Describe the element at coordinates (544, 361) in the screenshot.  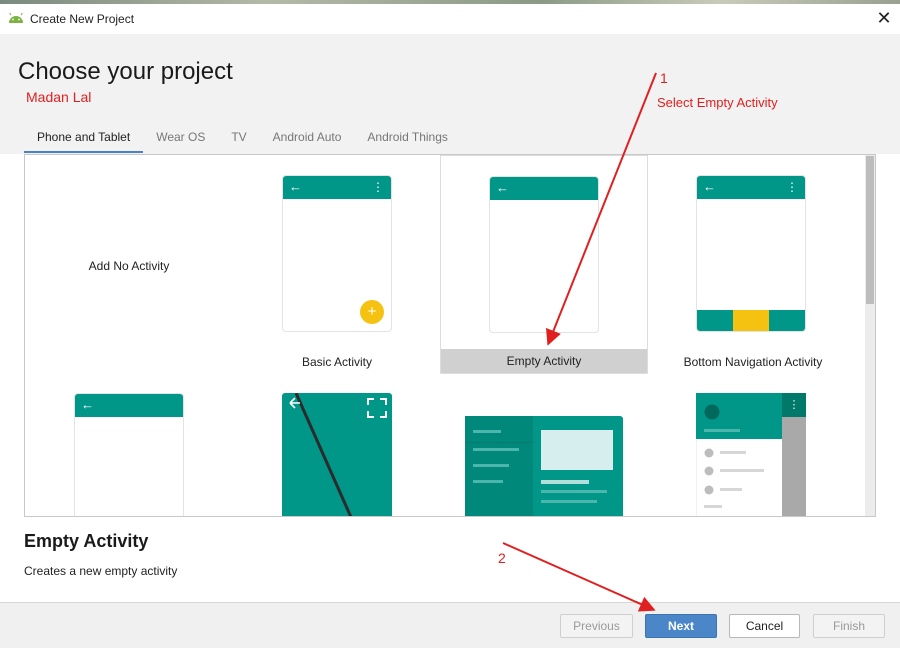
I see `template-label: Empty Activity` at that location.